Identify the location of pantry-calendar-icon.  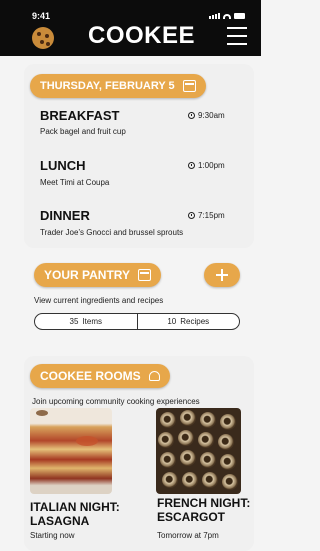
(145, 275).